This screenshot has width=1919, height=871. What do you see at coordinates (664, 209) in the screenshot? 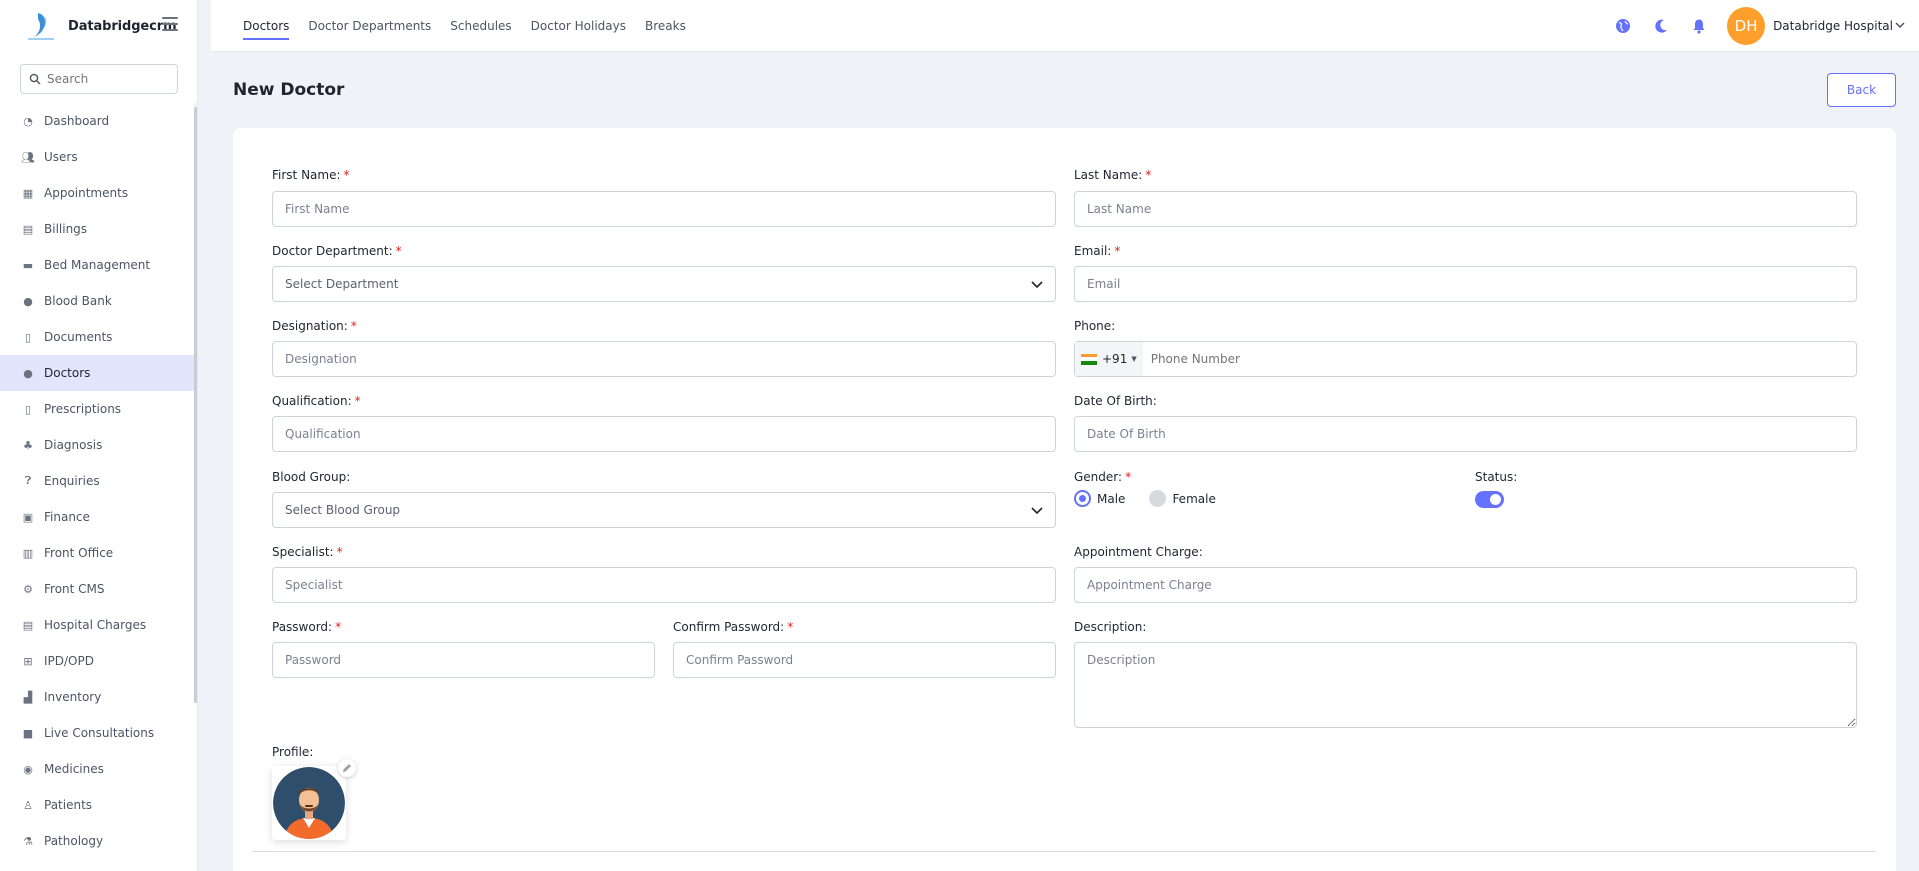
I see `first-name-input` at bounding box center [664, 209].